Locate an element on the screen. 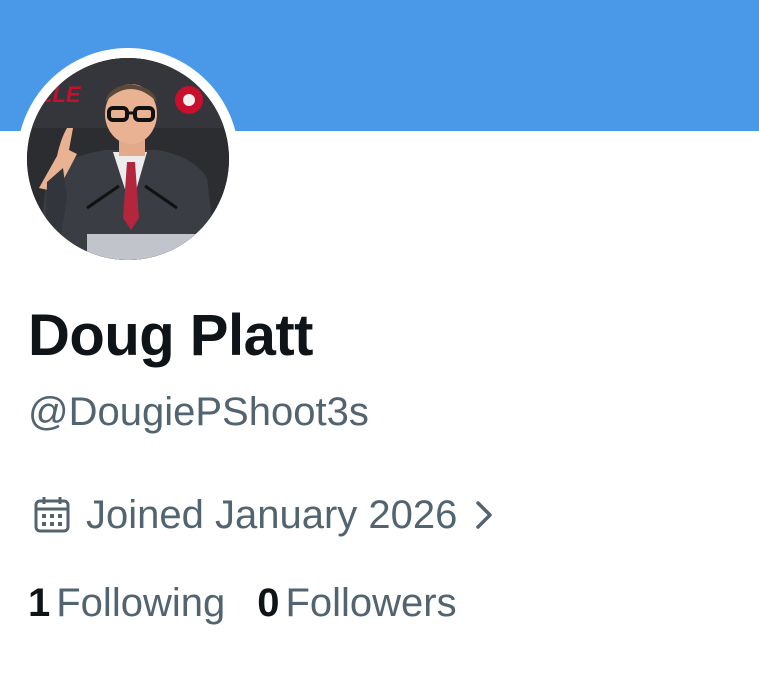 This screenshot has width=759, height=678. follow-stats: 1 Following 0 Followers is located at coordinates (242, 603).